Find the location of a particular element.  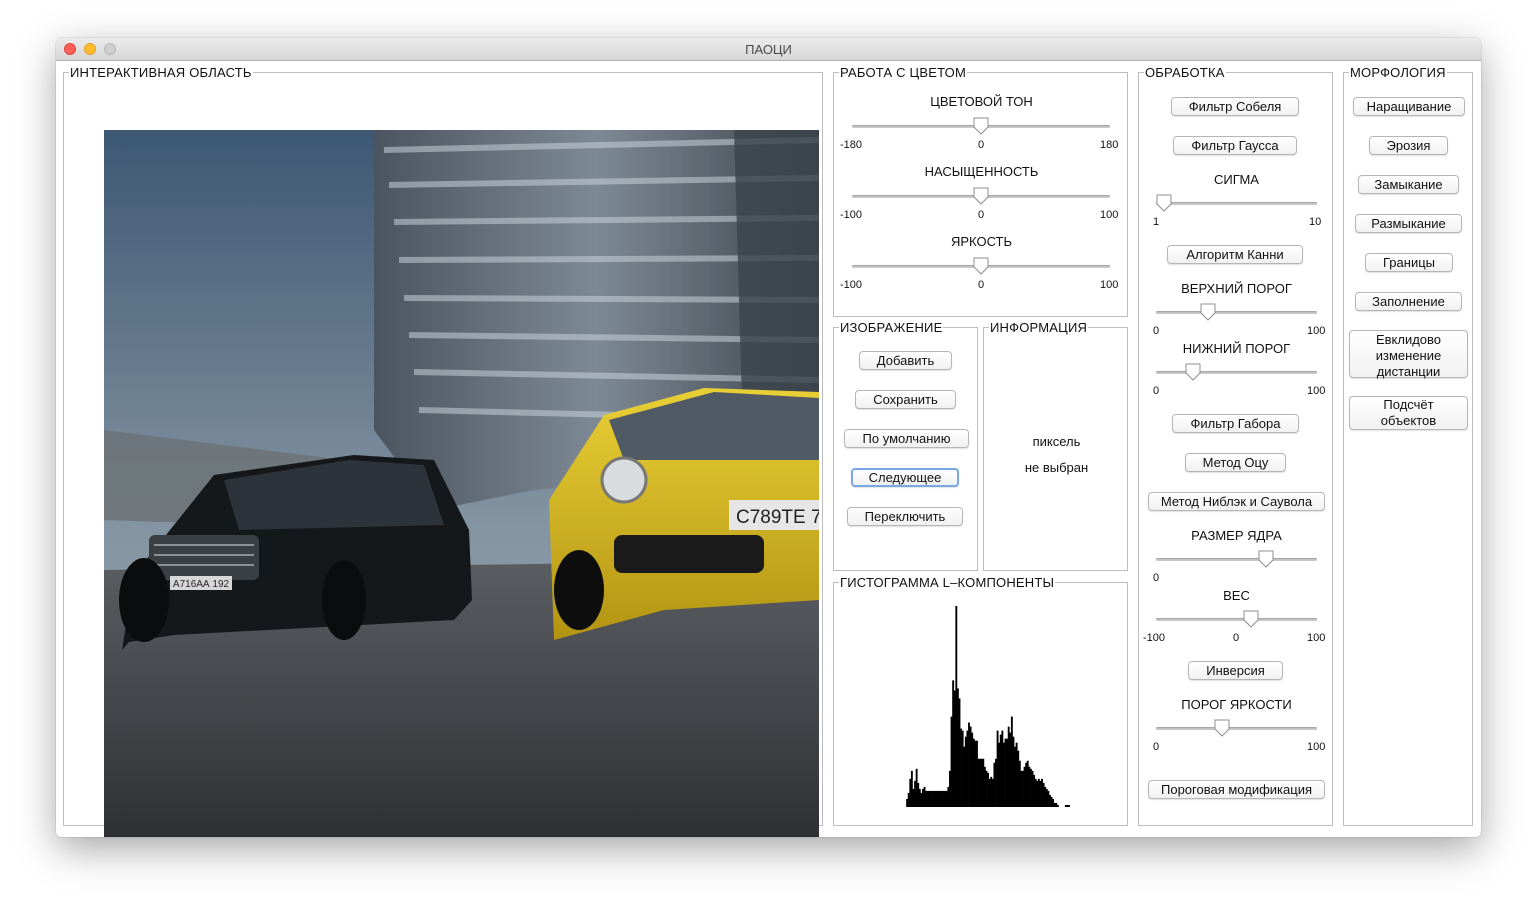

histogram-bar is located at coordinates (1069, 805).